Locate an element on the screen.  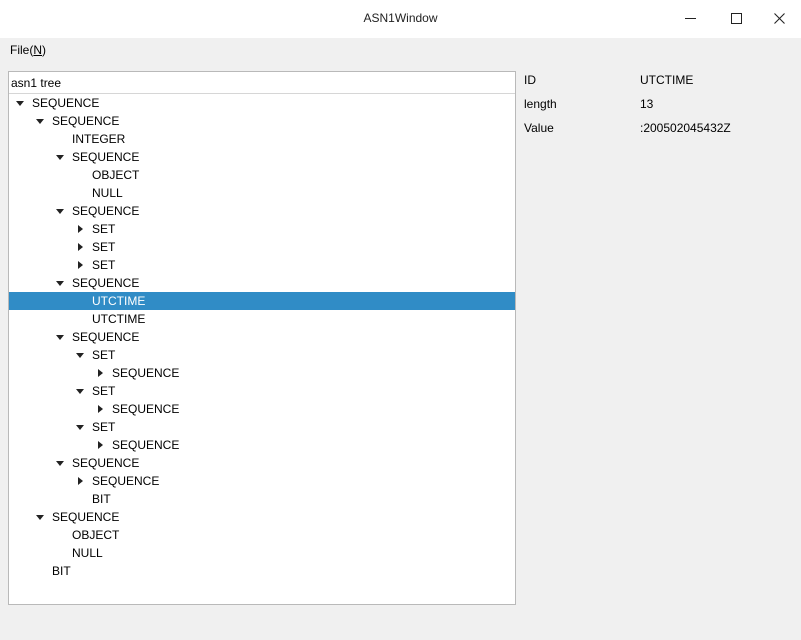
menu-file: File(N) is located at coordinates (28, 50).